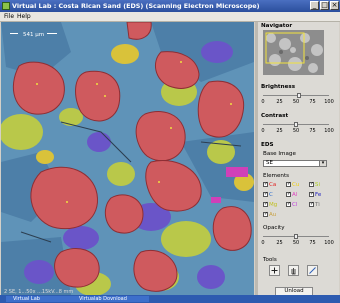 The height and width of the screenshot is (303, 340). What do you see at coordinates (34, 35) in the screenshot?
I see `scale-label: 541 μm` at bounding box center [34, 35].